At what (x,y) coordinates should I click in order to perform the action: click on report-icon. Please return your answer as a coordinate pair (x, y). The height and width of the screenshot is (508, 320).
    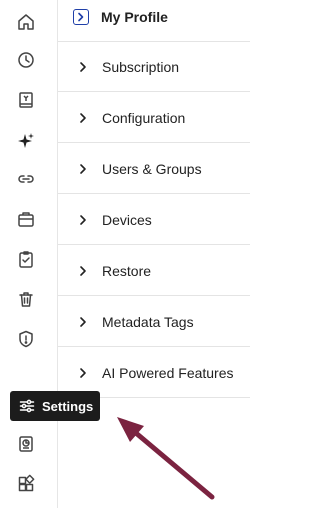
    Looking at the image, I should click on (26, 444).